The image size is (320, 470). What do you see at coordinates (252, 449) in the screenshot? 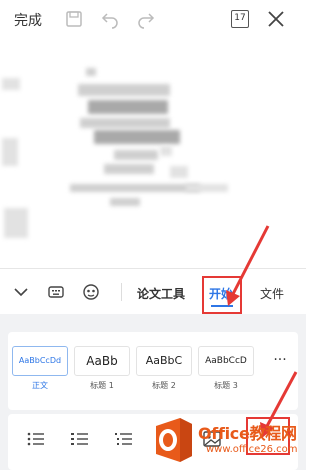
I see `watermark-url: www.office26.com` at bounding box center [252, 449].